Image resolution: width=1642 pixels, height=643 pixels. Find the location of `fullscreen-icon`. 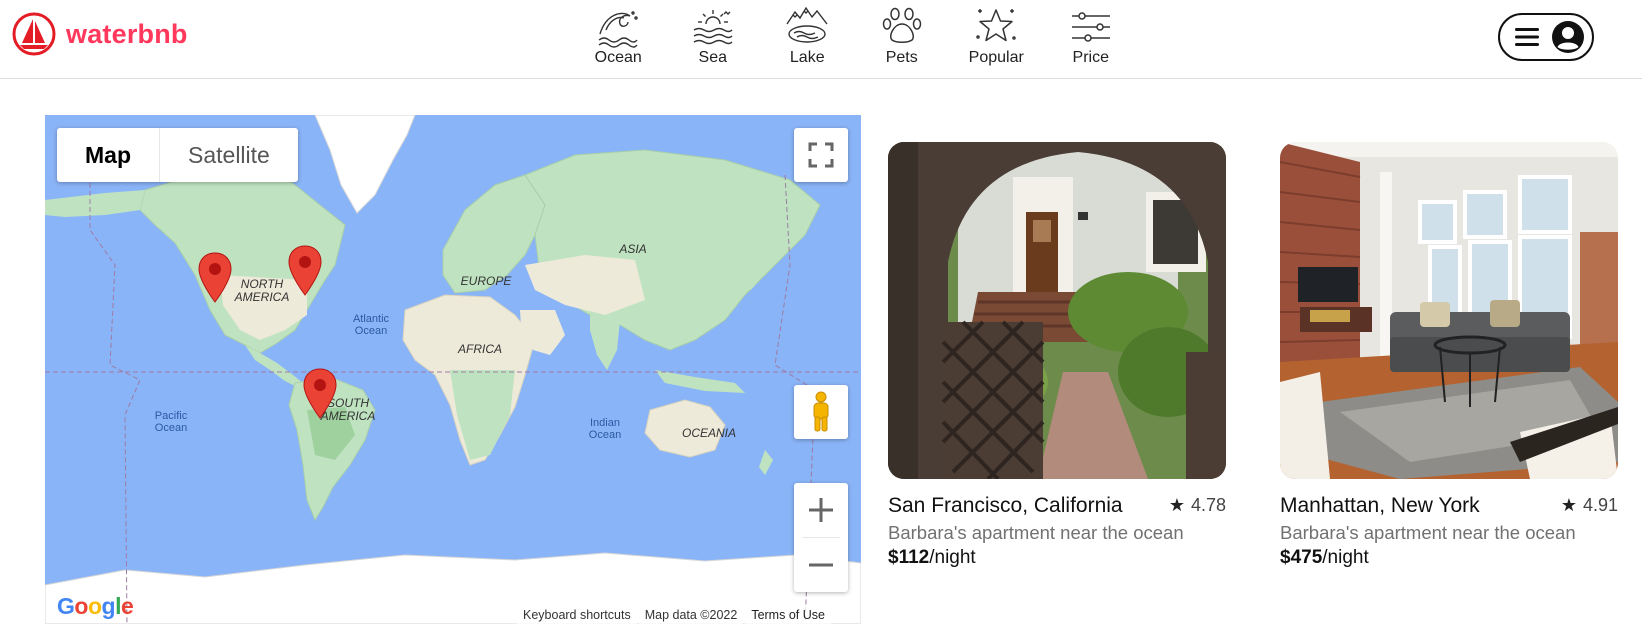

fullscreen-icon is located at coordinates (821, 155).